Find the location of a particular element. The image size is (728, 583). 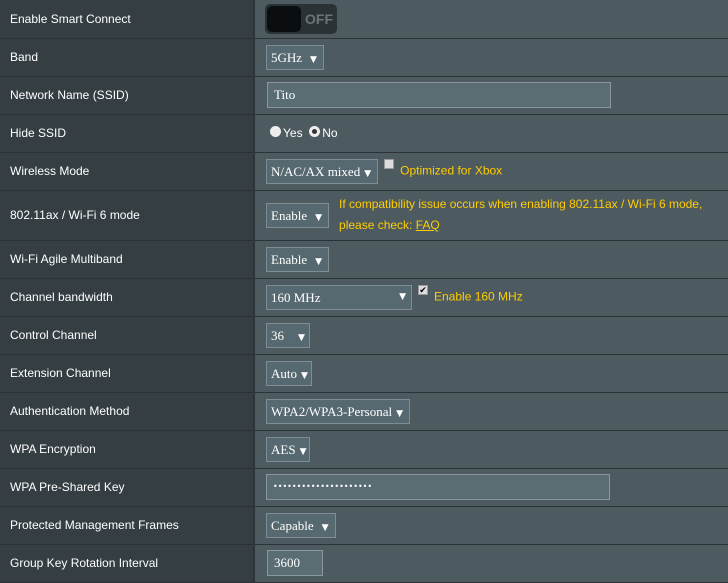

ax-mode-select: Enable ▼ is located at coordinates (298, 215).